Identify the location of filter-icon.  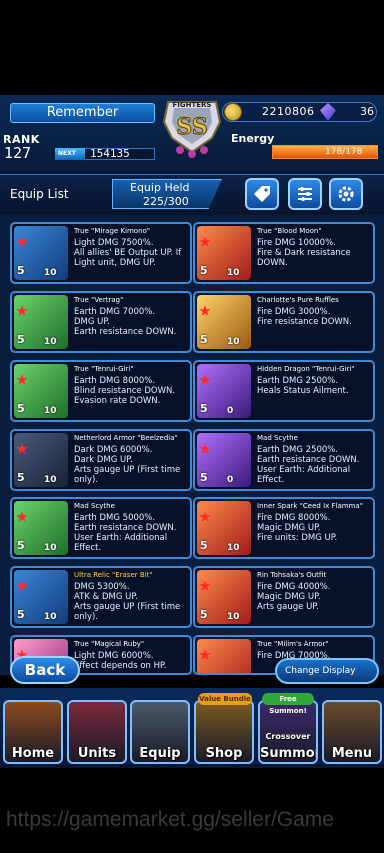
(305, 194).